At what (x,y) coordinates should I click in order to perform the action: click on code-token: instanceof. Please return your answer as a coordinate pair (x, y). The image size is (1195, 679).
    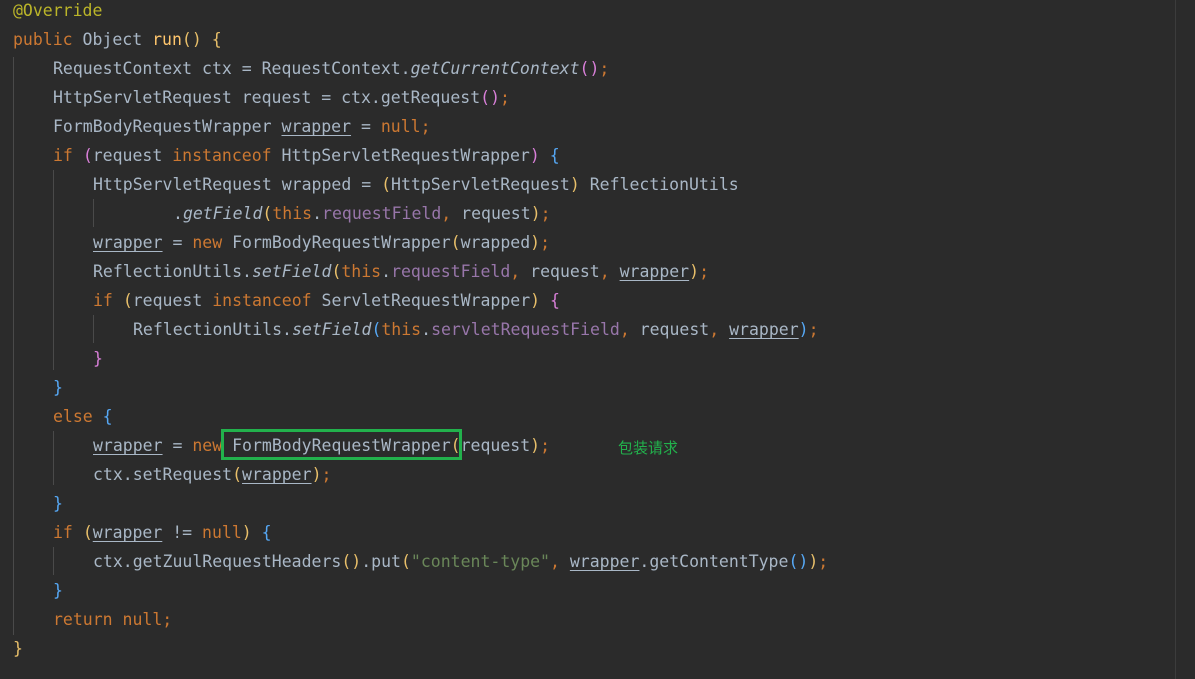
    Looking at the image, I should click on (227, 155).